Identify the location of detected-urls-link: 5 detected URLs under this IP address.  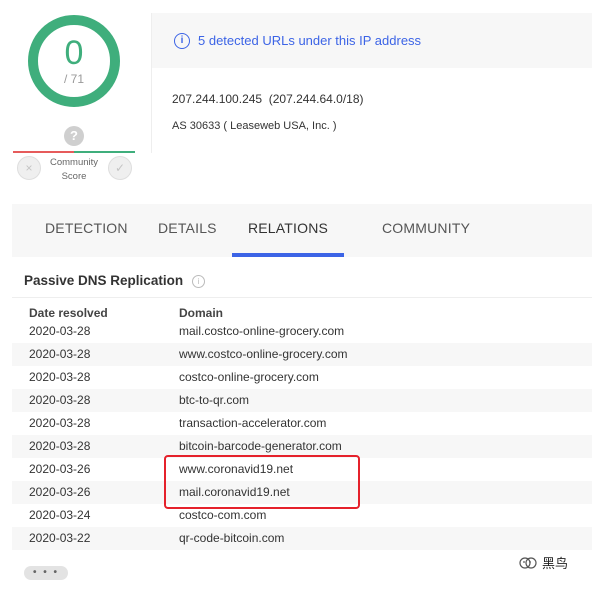
(309, 40).